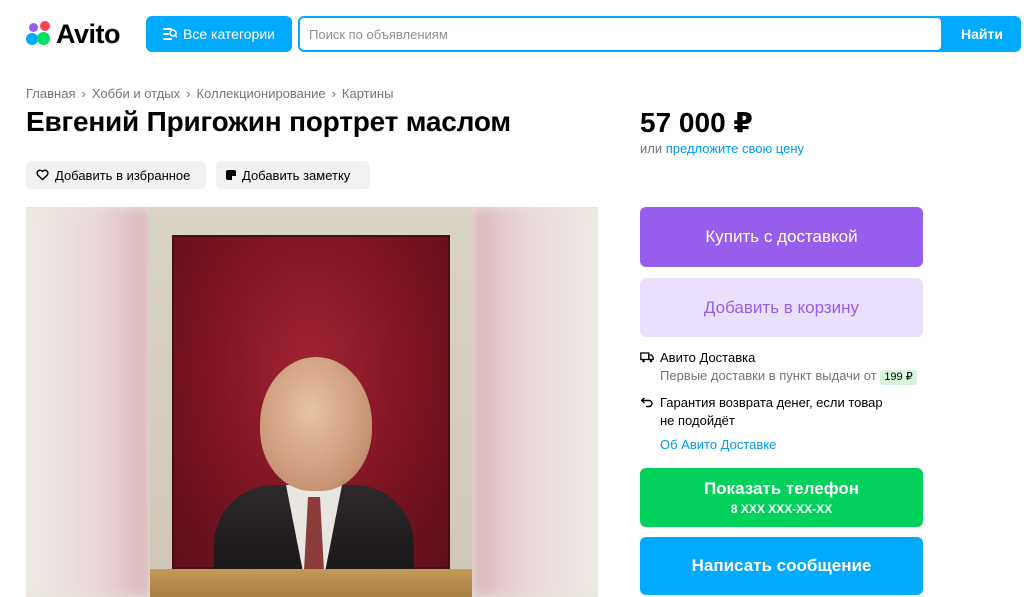 The width and height of the screenshot is (1024, 597). I want to click on avito-logo-icon, so click(39, 34).